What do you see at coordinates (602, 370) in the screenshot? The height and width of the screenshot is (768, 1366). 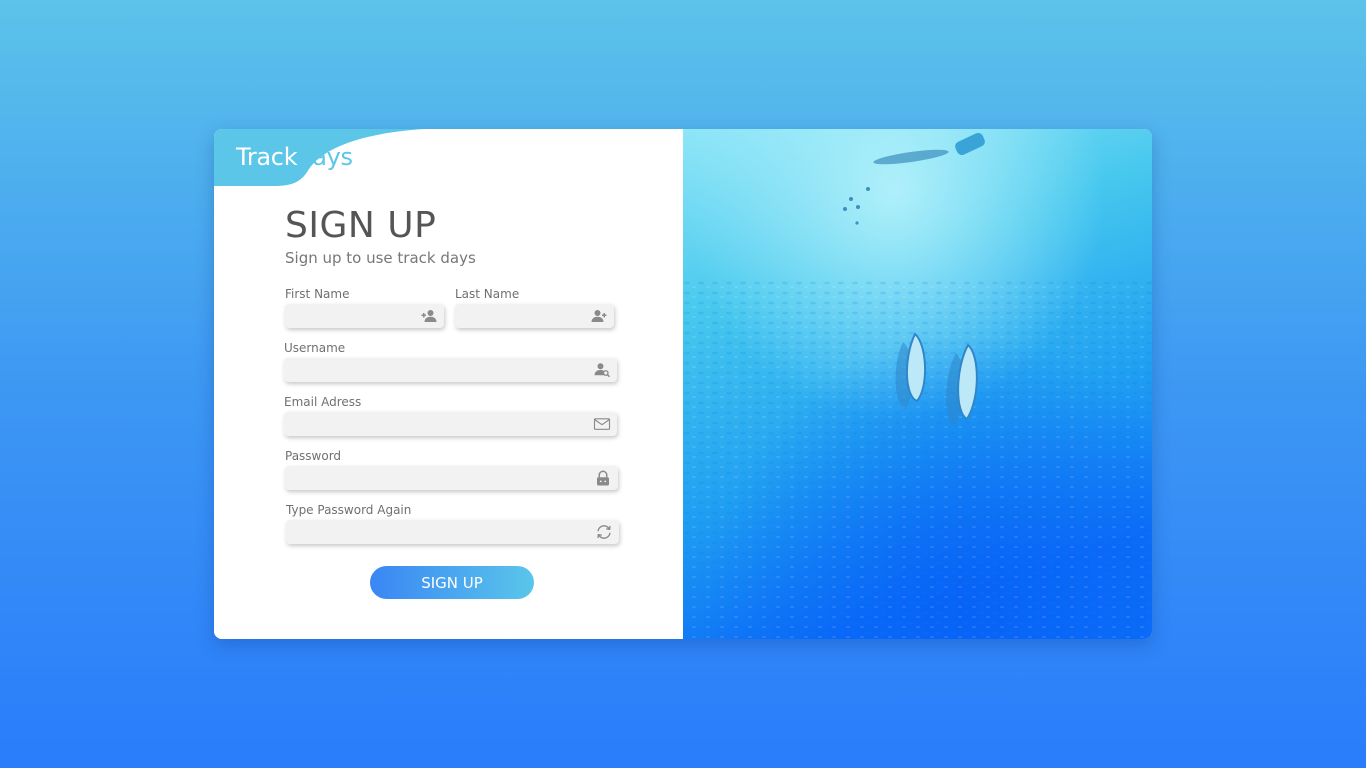 I see `user-search-icon` at bounding box center [602, 370].